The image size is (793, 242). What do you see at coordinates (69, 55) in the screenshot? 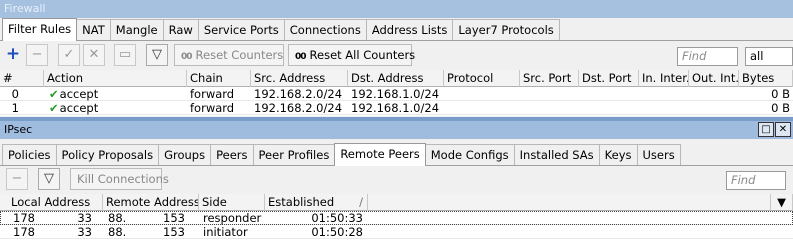
I see `enable-check-icon: ✓` at bounding box center [69, 55].